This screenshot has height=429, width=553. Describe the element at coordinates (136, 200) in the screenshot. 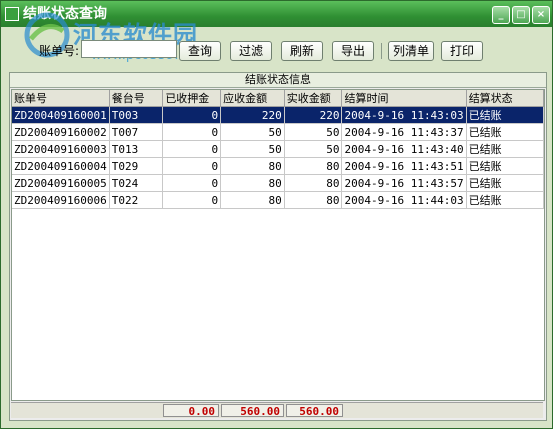

I see `cell-table-no: T022` at that location.